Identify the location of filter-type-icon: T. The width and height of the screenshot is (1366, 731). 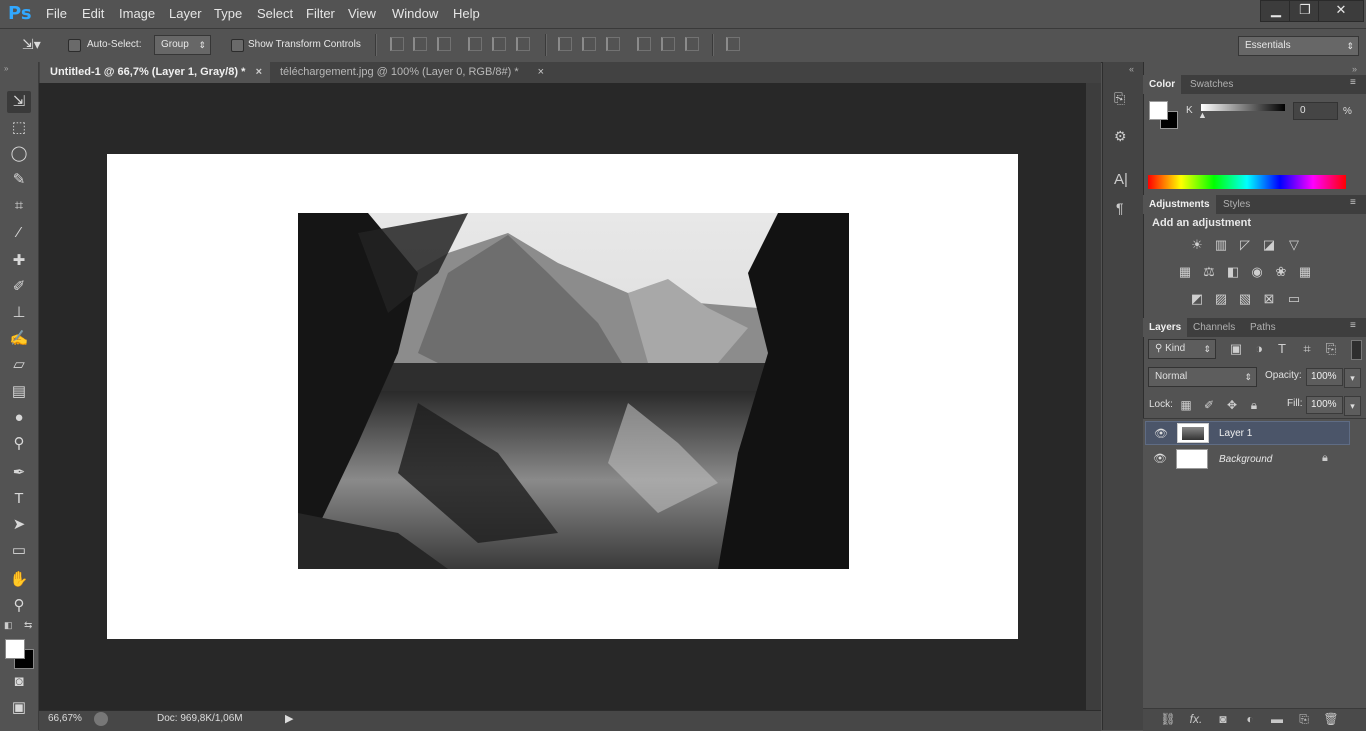
(1282, 349).